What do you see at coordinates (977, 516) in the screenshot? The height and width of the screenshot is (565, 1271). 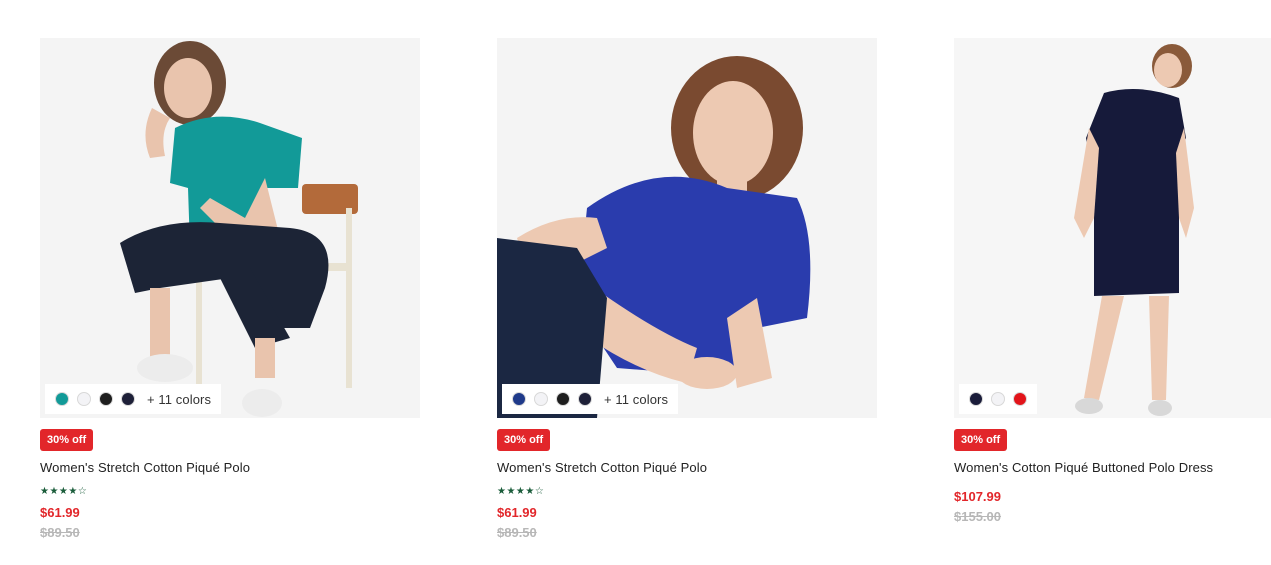 I see `original-price: $155.00` at bounding box center [977, 516].